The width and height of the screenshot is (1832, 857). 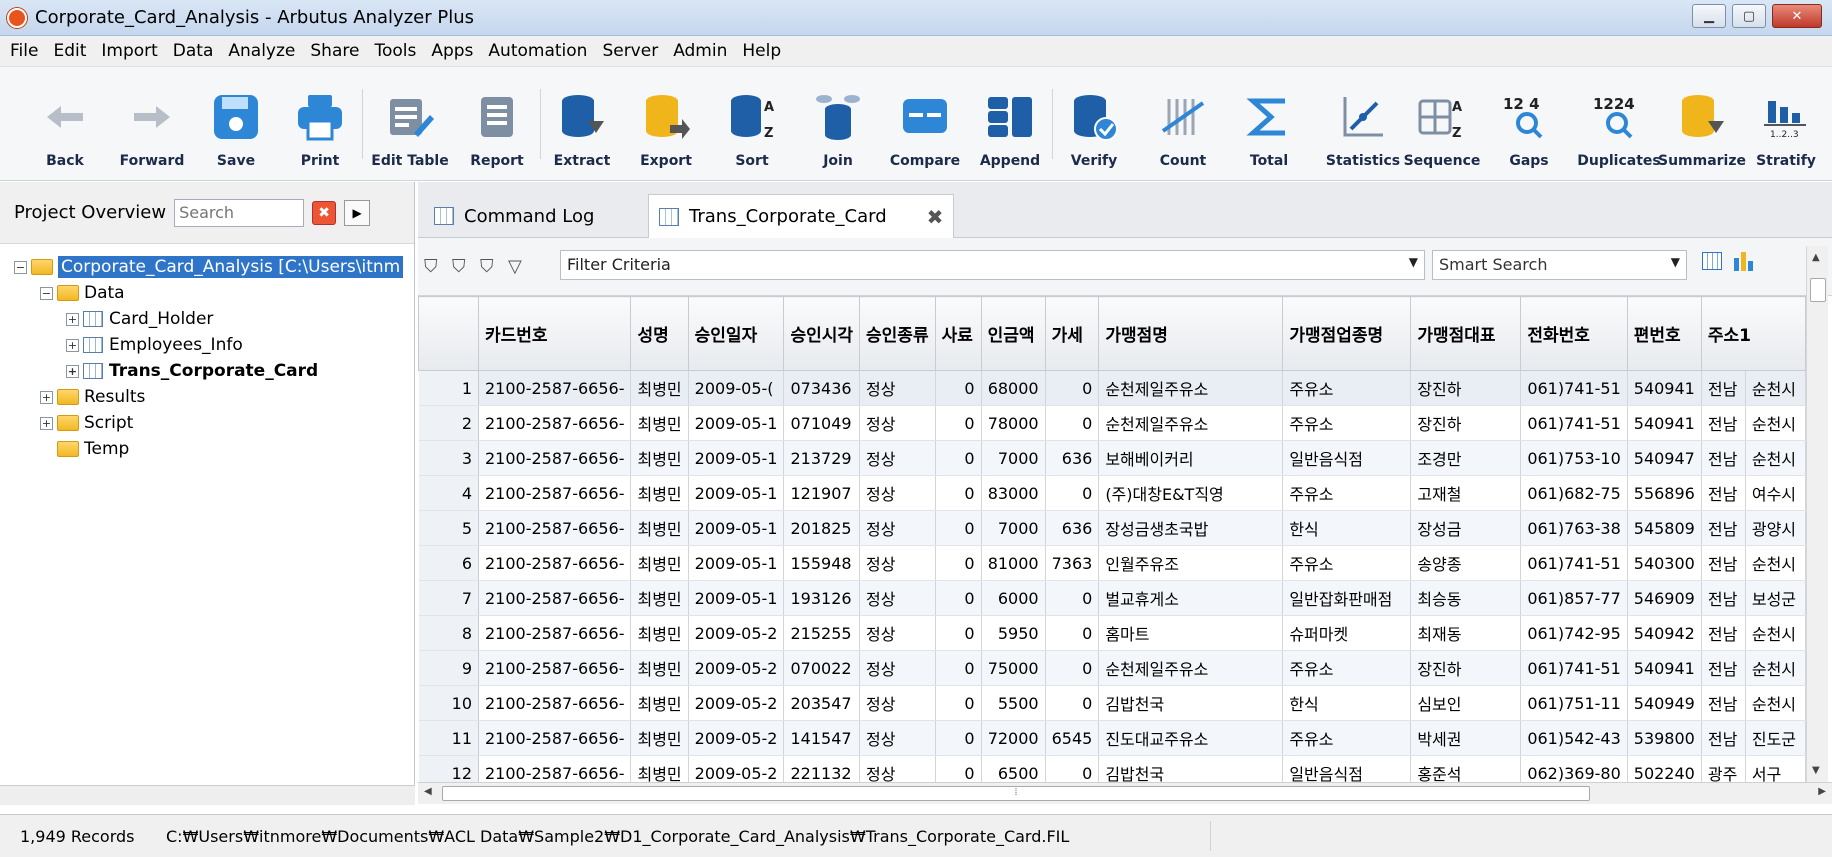 I want to click on edit-table-button: Edit Table, so click(x=410, y=124).